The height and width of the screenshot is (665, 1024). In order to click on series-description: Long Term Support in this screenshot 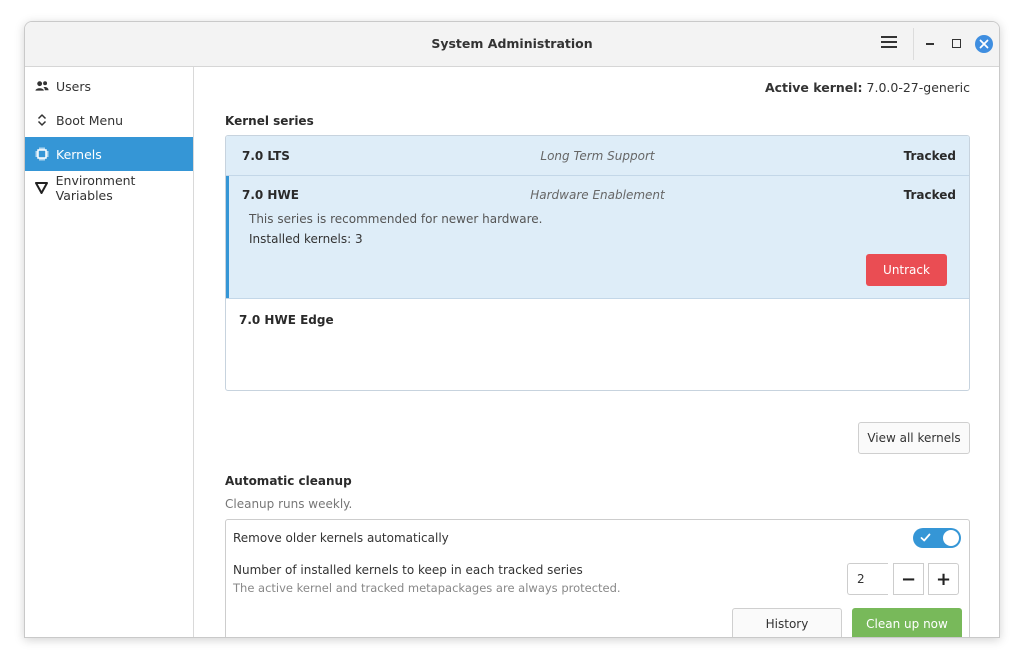, I will do `click(597, 156)`.